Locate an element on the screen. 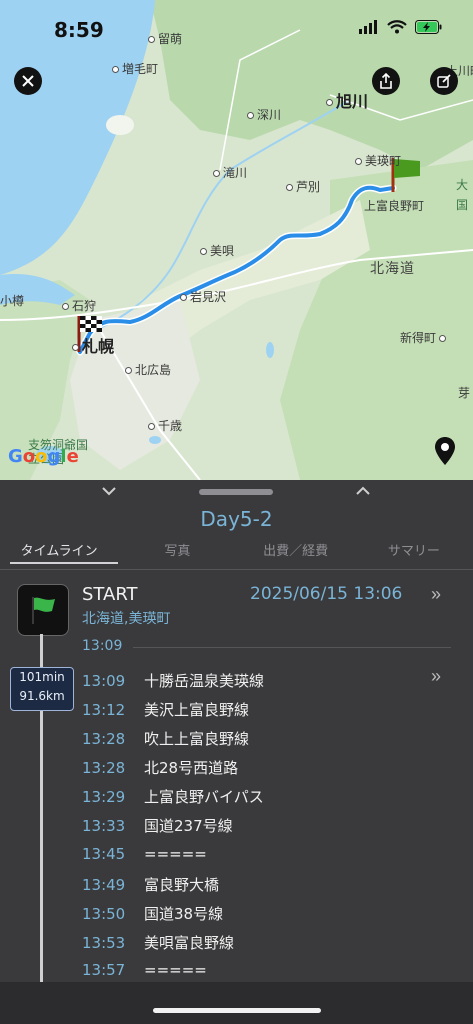 Image resolution: width=473 pixels, height=1024 pixels. duration-badge: 101min 91.6km is located at coordinates (42, 689).